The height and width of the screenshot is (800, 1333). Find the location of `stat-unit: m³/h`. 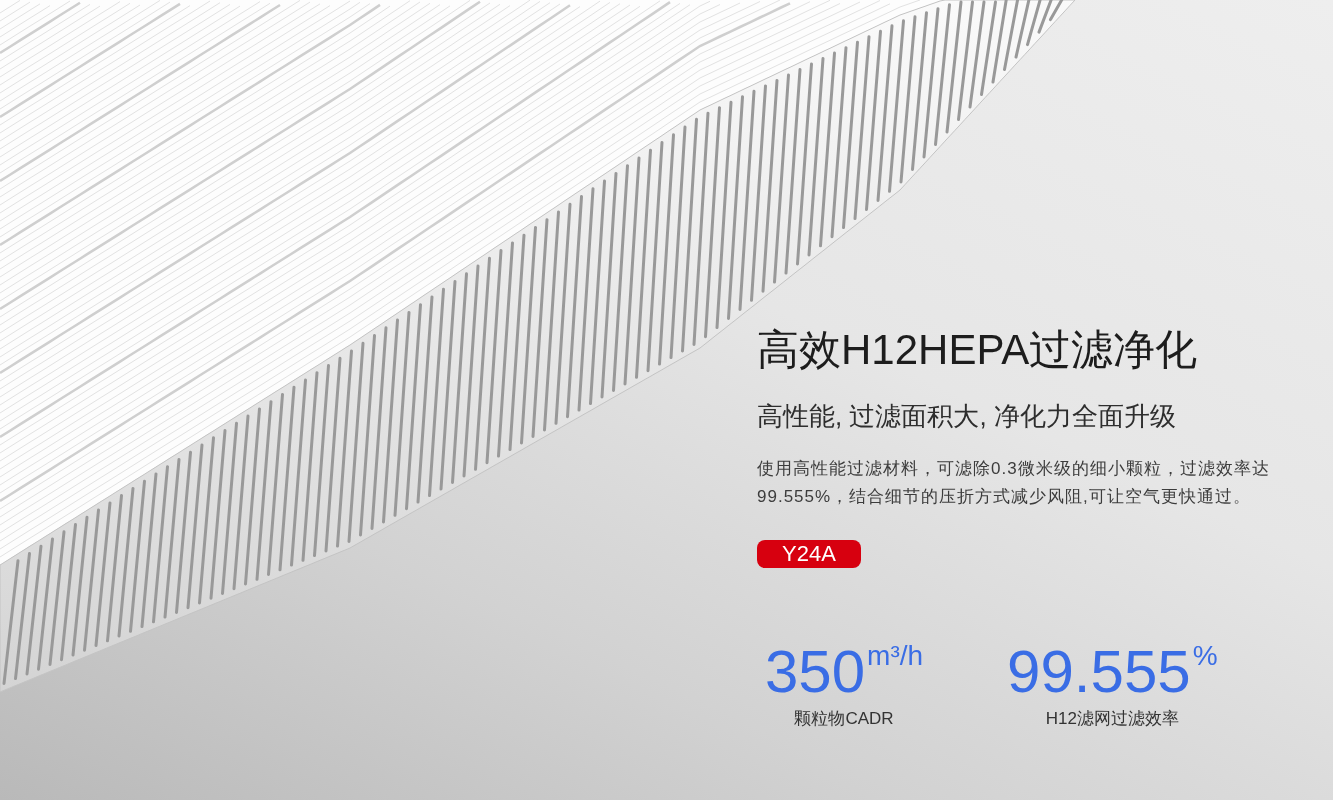

stat-unit: m³/h is located at coordinates (895, 656).